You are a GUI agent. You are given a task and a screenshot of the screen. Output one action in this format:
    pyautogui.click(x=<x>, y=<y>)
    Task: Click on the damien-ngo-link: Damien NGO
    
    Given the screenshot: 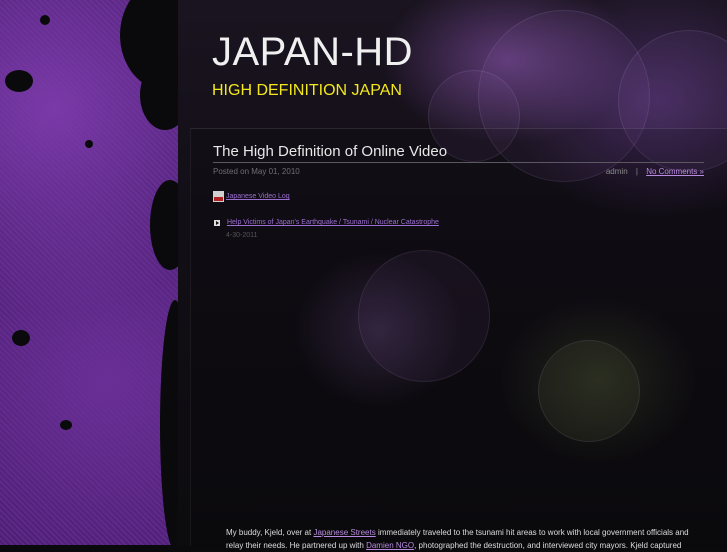 What is the action you would take?
    pyautogui.click(x=390, y=545)
    